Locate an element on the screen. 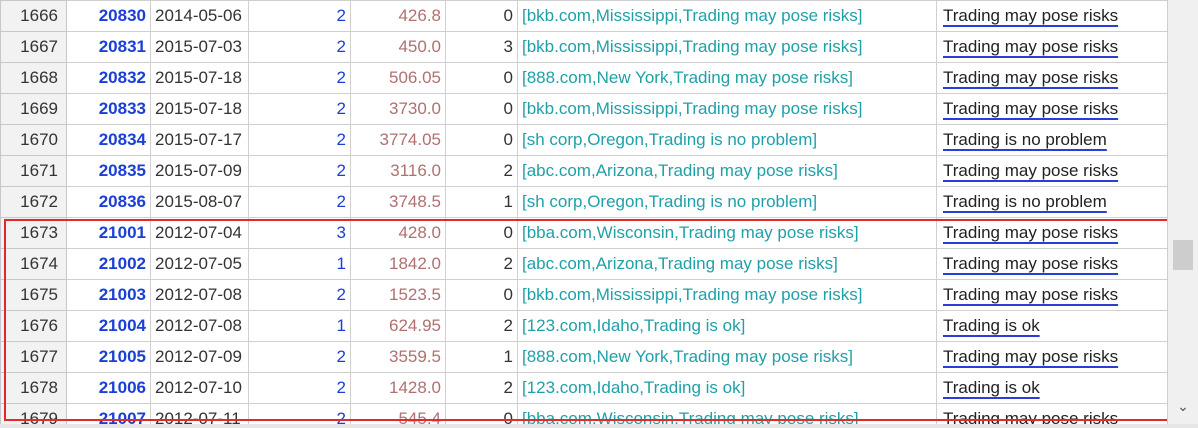  date-cell: 2015-08-07 is located at coordinates (199, 202).